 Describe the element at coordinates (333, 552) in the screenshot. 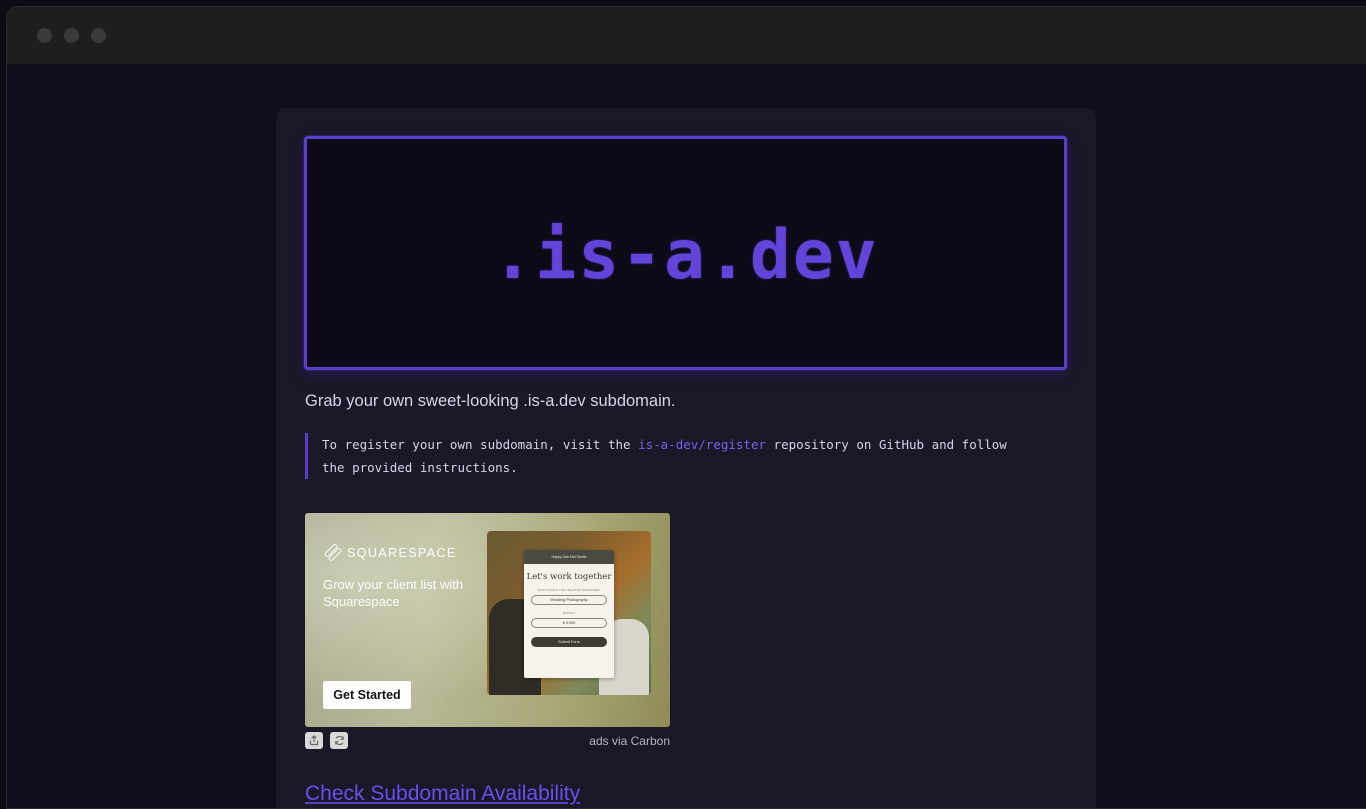

I see `squarespace-logo-icon` at that location.